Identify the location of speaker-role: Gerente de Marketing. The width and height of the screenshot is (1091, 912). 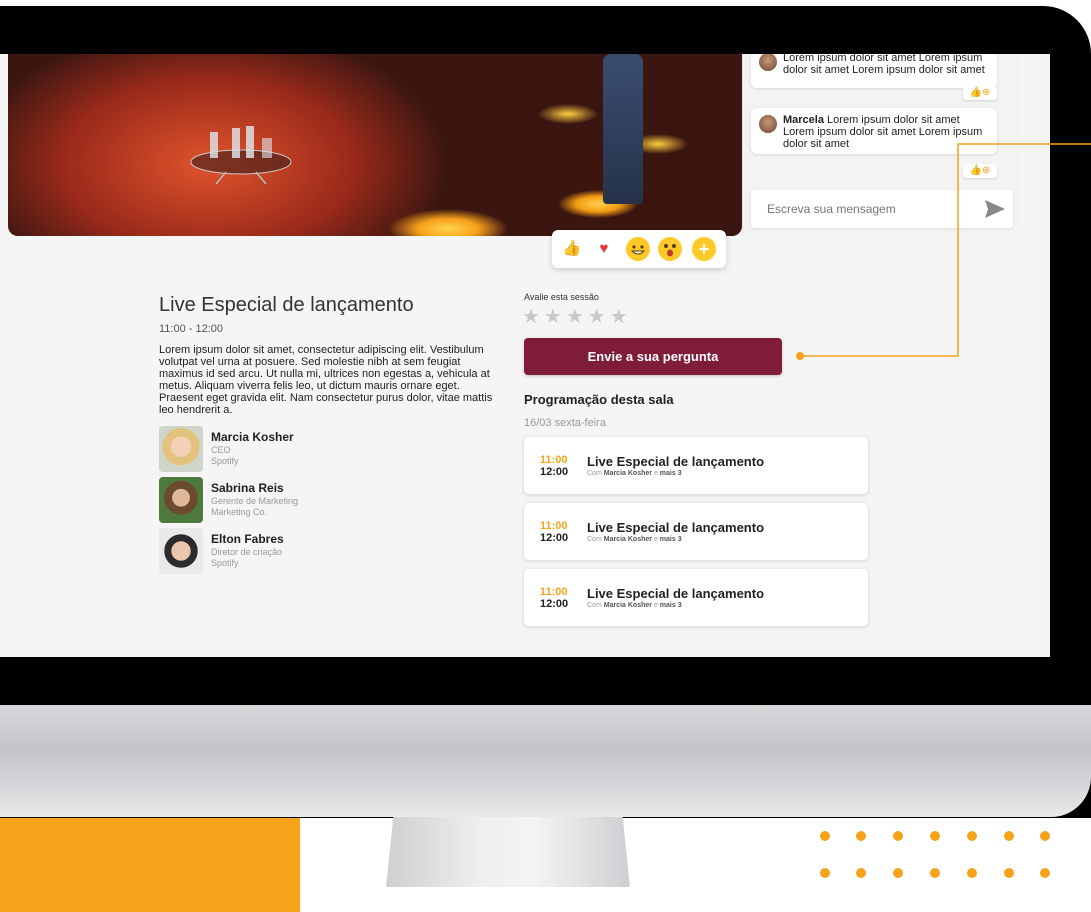
(255, 501).